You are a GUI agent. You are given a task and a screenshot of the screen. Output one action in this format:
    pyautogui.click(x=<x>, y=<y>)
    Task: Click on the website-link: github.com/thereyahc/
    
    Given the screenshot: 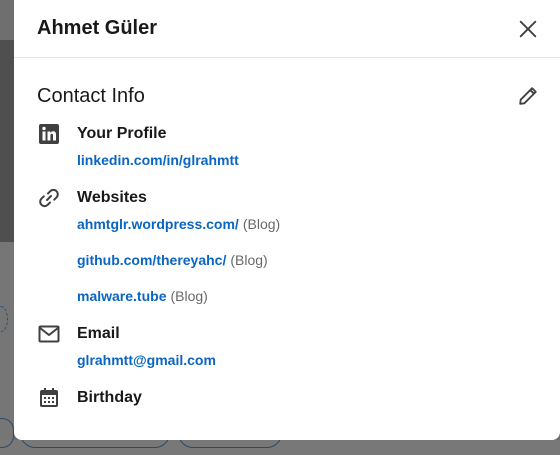 What is the action you would take?
    pyautogui.click(x=151, y=260)
    